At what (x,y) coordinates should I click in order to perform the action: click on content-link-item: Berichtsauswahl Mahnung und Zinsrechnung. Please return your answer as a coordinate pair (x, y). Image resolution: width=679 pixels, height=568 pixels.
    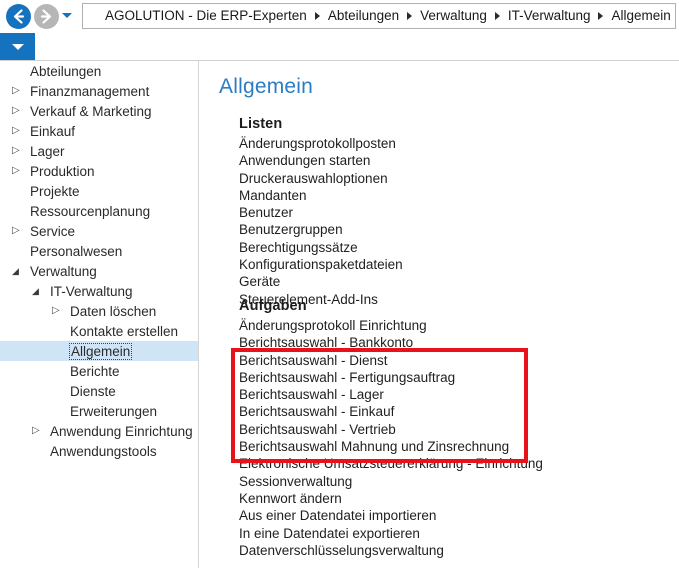
    Looking at the image, I should click on (391, 446).